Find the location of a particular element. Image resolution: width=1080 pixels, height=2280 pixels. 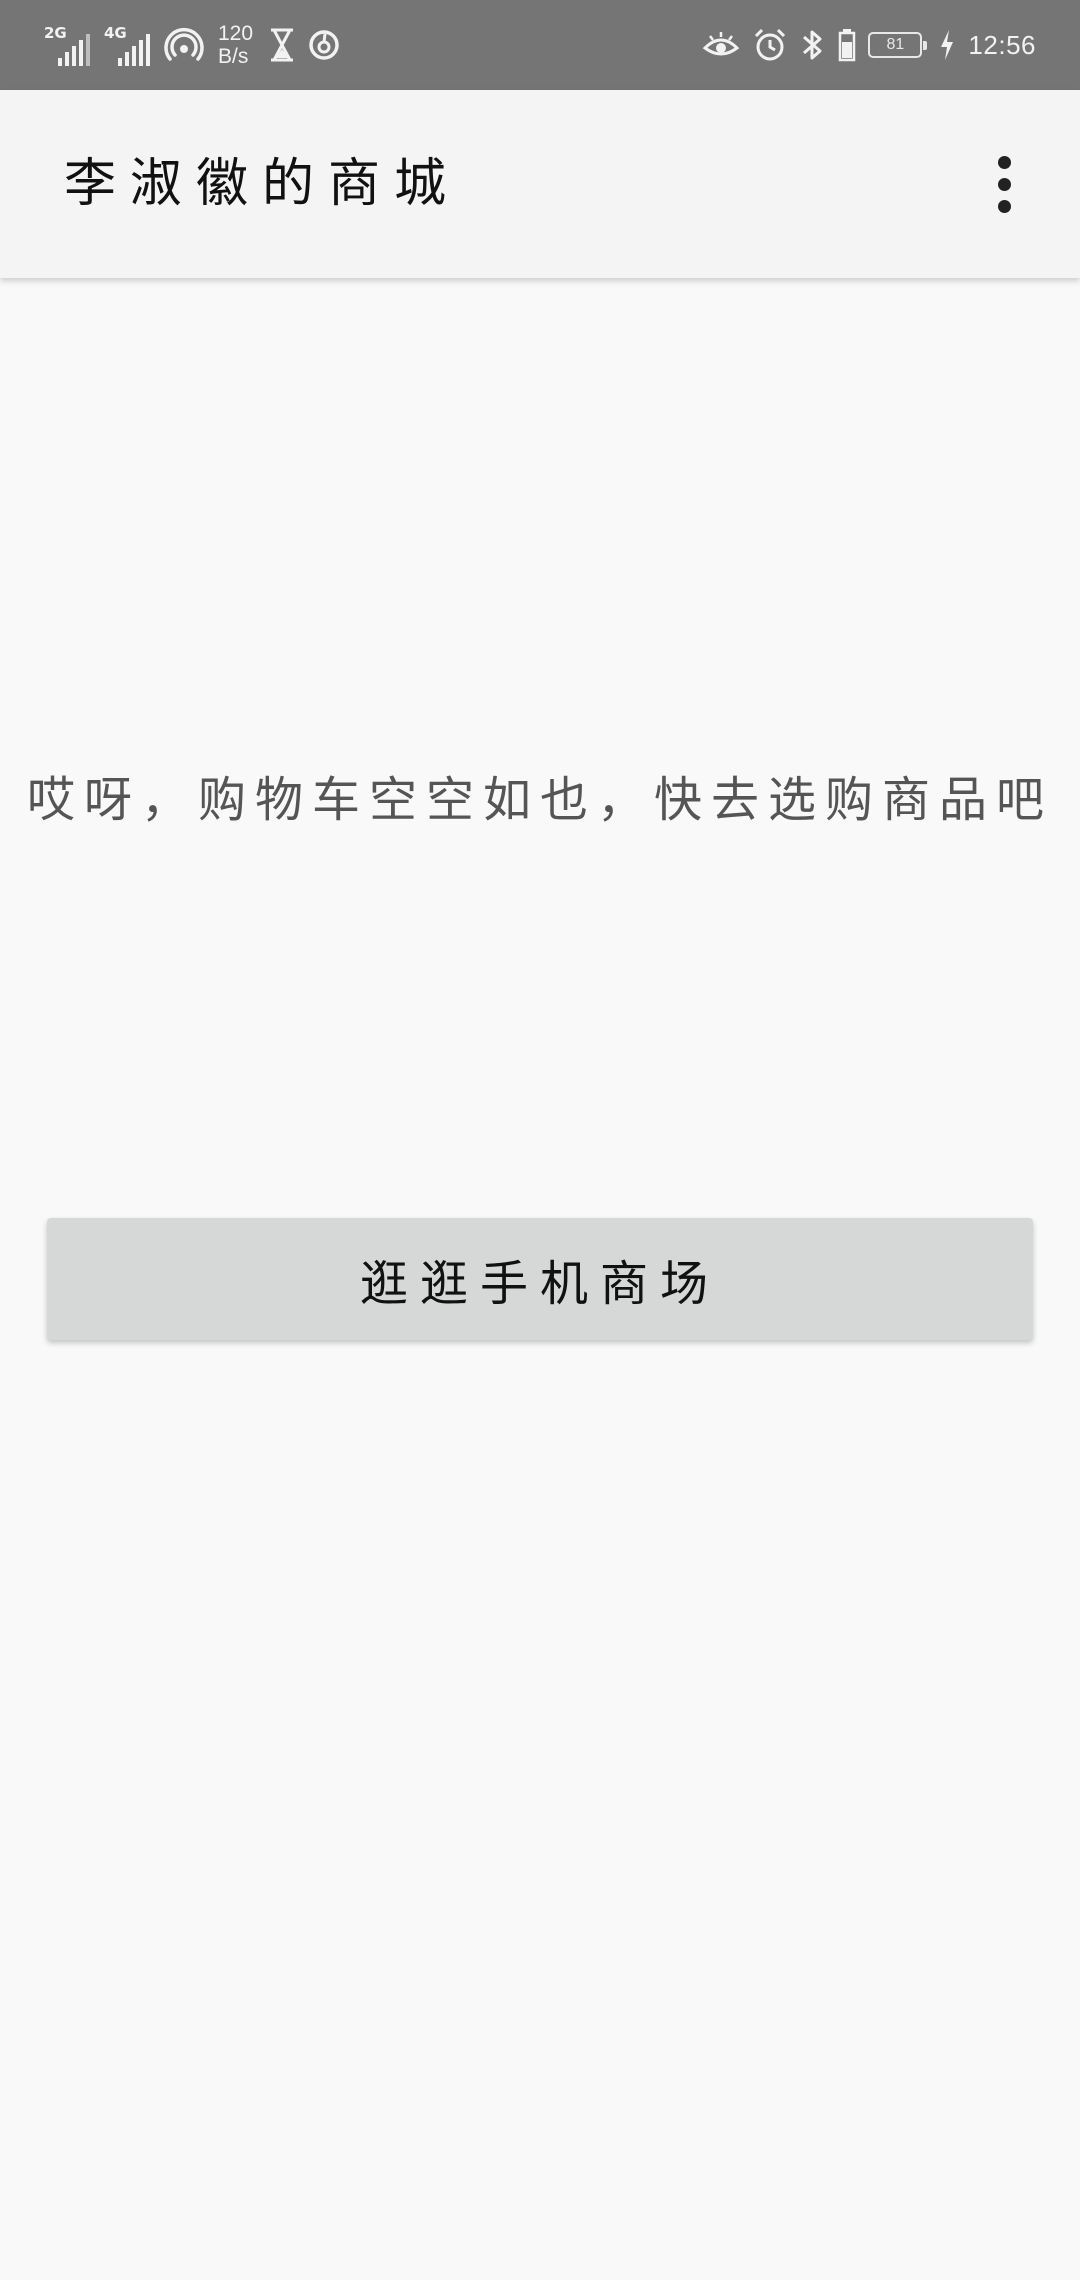

status-bar: 2G 4G 120 B/s 81 12:56 is located at coordinates (540, 45).